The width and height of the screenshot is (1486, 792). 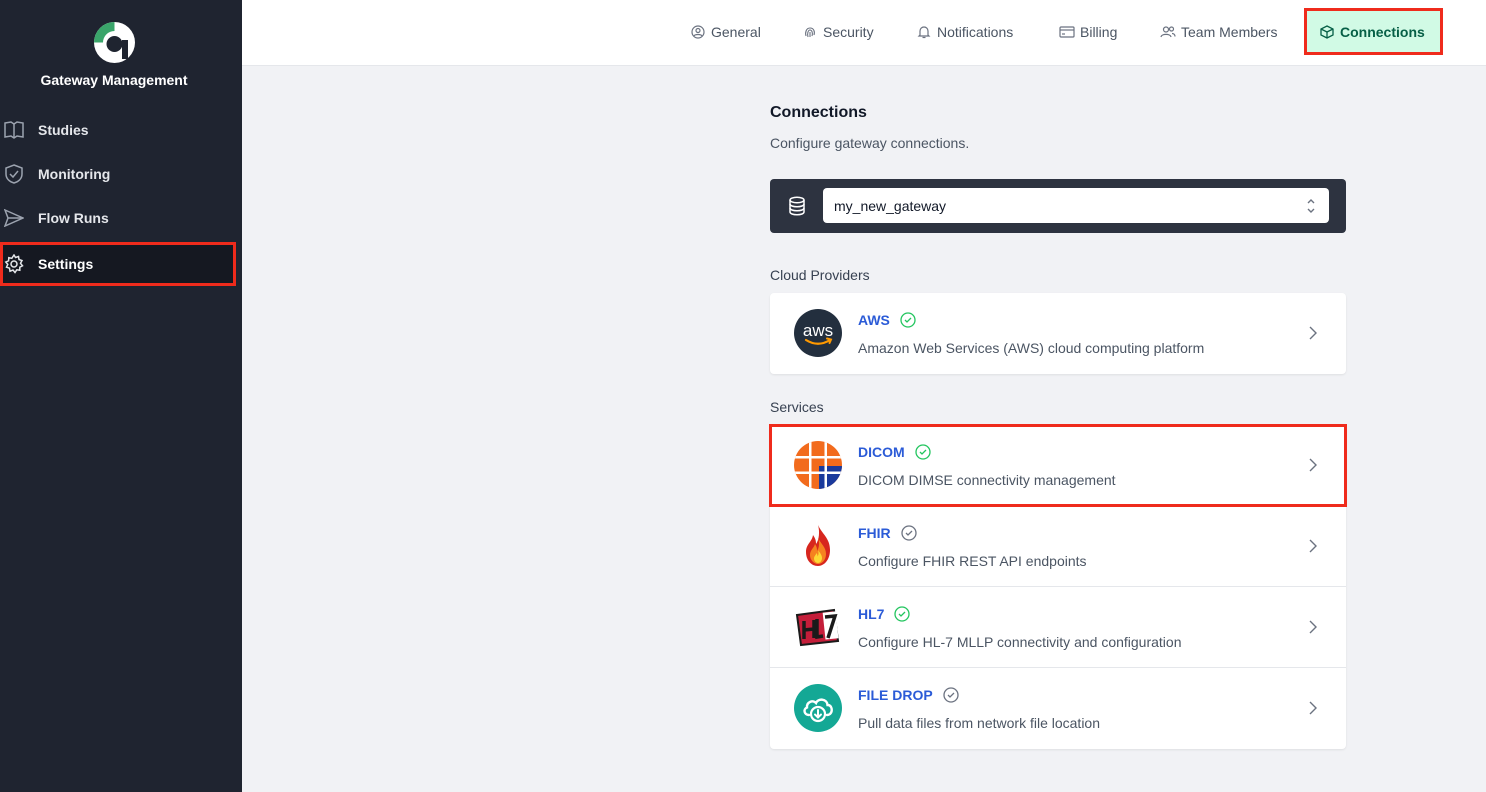 What do you see at coordinates (874, 533) in the screenshot?
I see `connection-name-text: FHIR` at bounding box center [874, 533].